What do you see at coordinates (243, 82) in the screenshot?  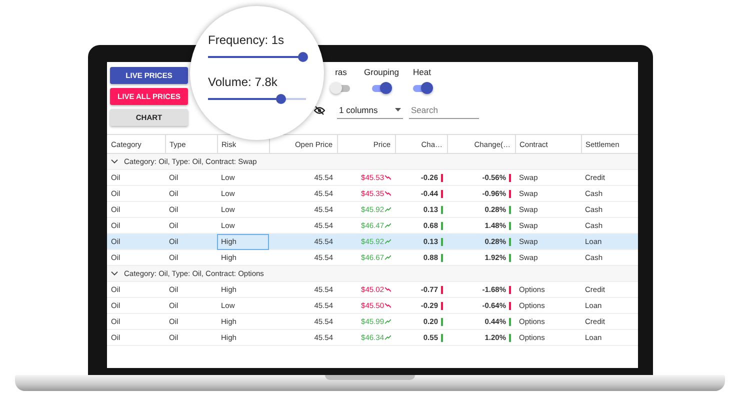 I see `slider-label: Volume: 7.8k` at bounding box center [243, 82].